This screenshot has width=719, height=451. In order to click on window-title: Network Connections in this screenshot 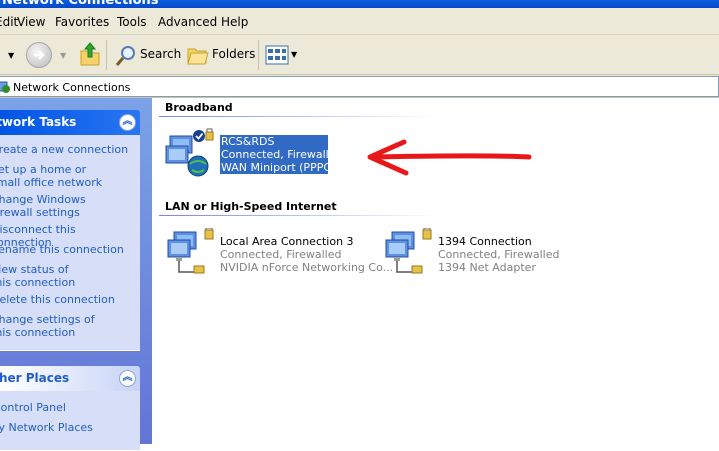, I will do `click(80, 4)`.